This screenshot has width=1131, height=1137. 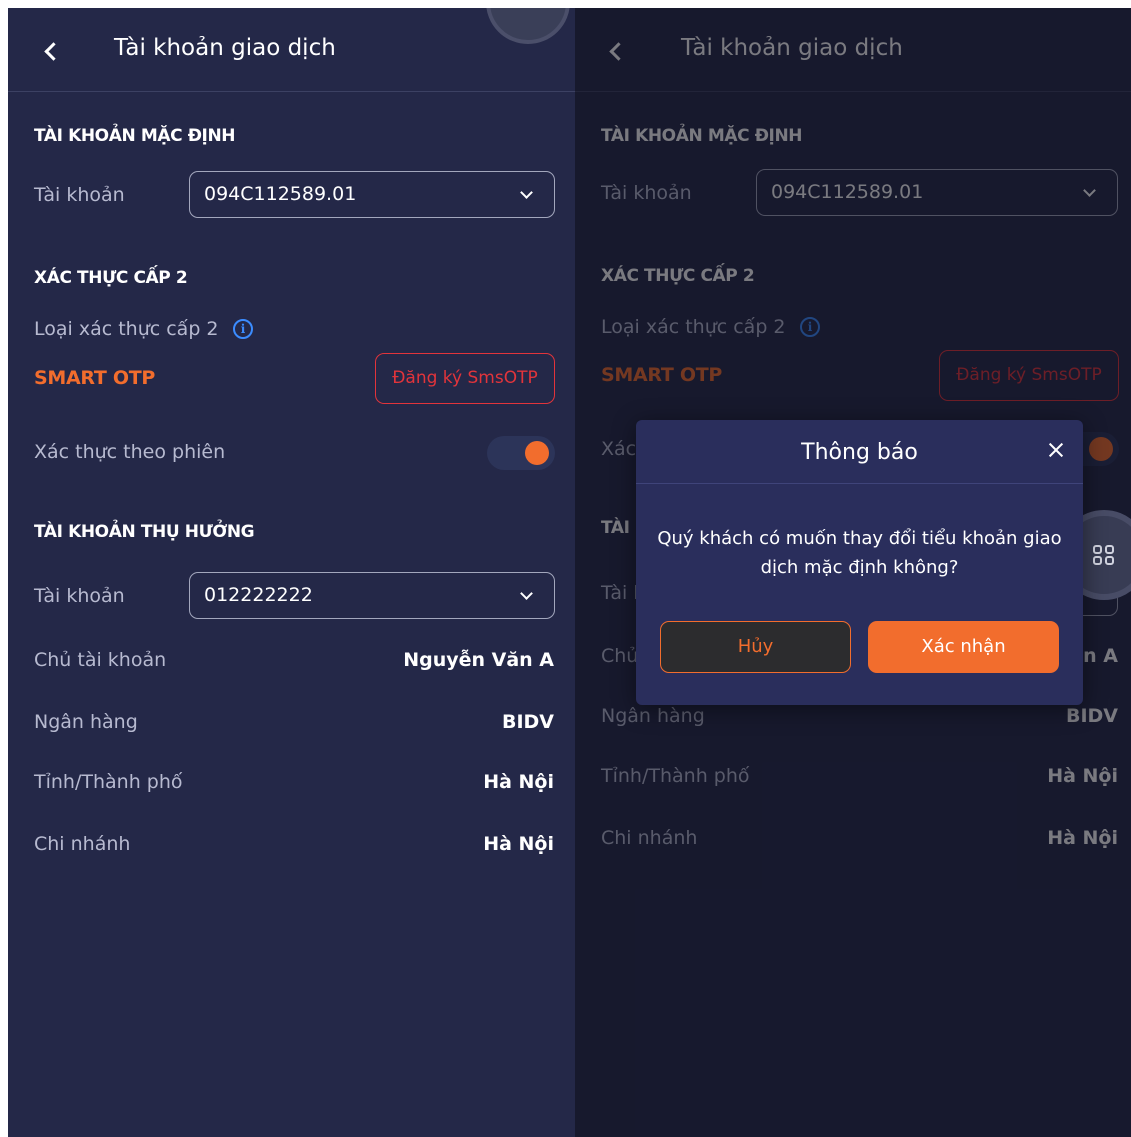 What do you see at coordinates (518, 844) in the screenshot?
I see `branch-value: Hà Nội` at bounding box center [518, 844].